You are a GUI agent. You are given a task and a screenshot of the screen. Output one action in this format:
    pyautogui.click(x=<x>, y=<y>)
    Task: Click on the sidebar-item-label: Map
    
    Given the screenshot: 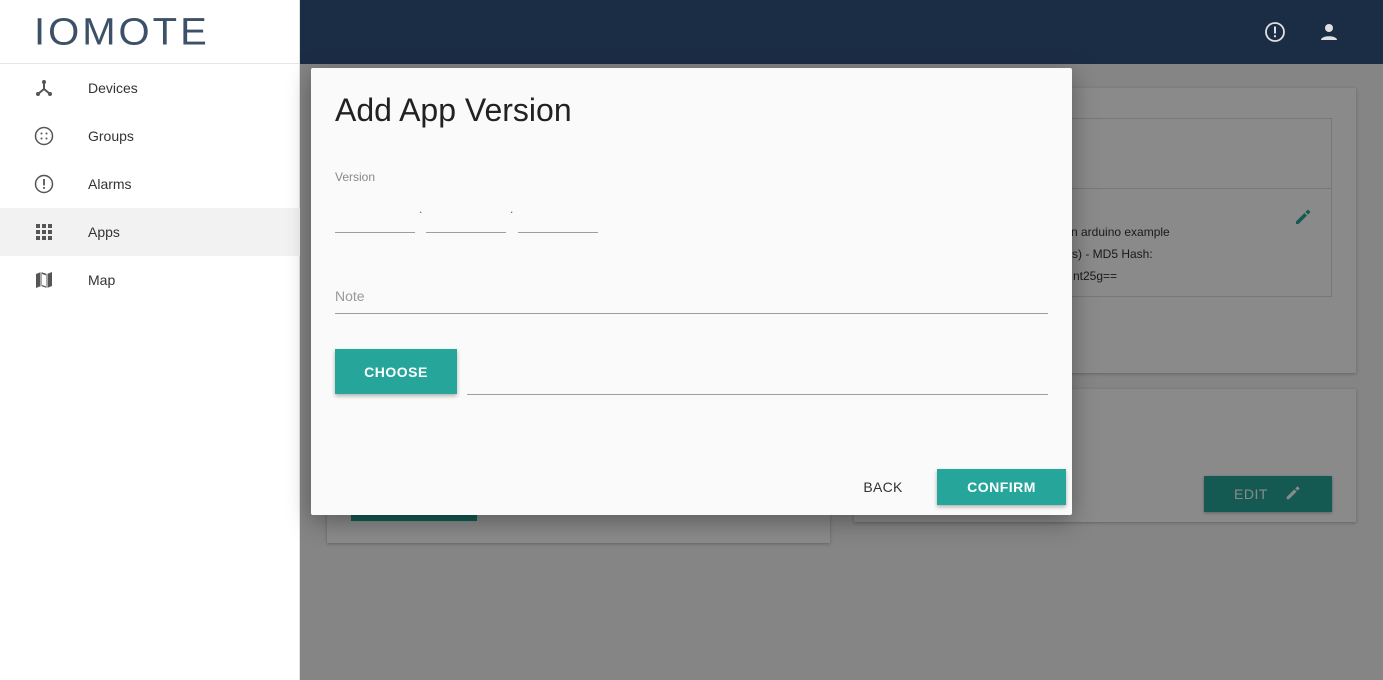 What is the action you would take?
    pyautogui.click(x=102, y=280)
    